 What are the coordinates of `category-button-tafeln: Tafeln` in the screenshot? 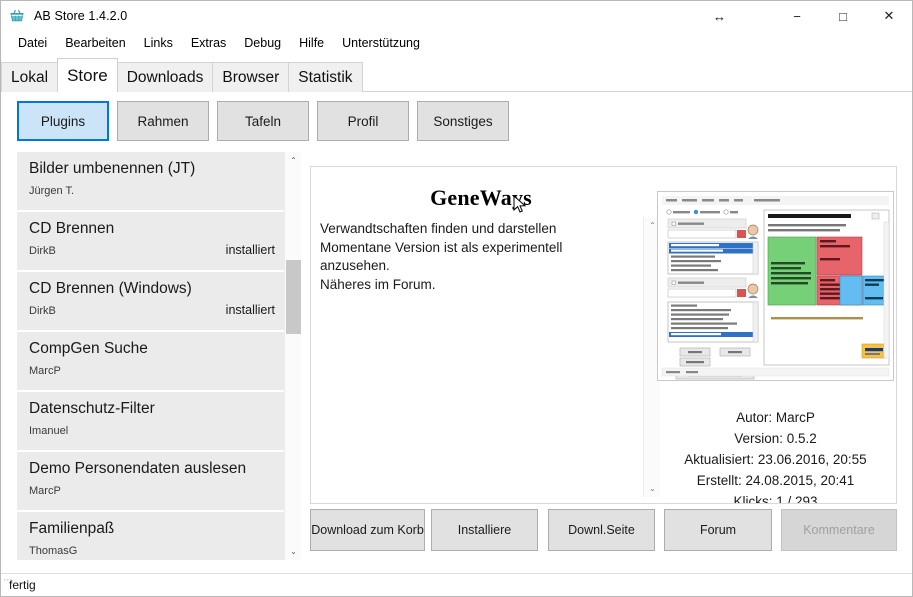 It's located at (263, 121).